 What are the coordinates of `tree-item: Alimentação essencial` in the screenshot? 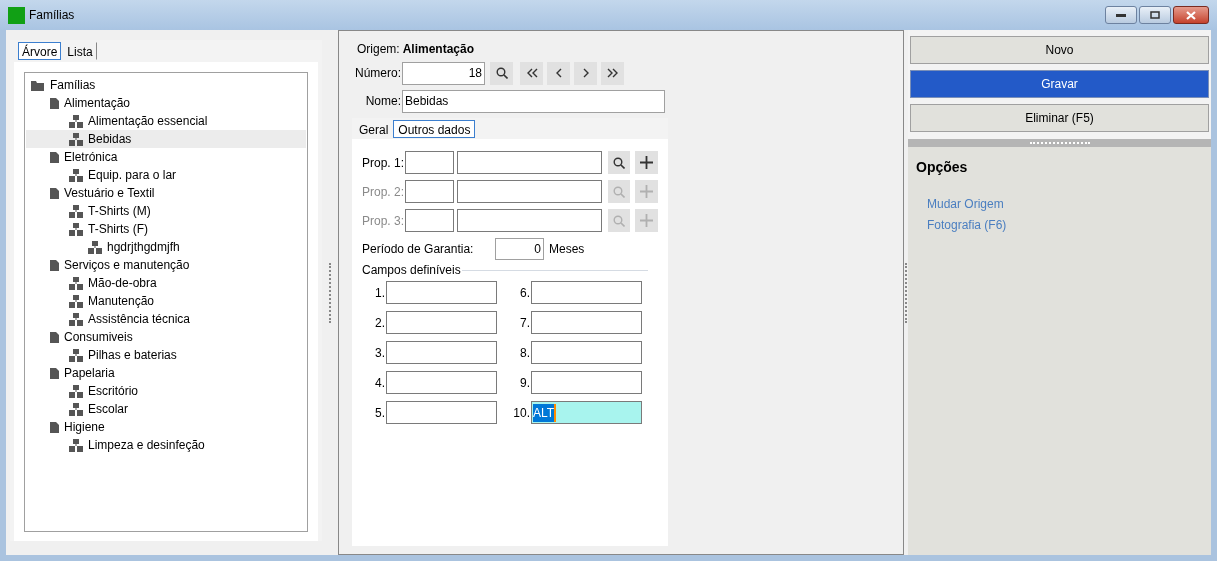 It's located at (166, 121).